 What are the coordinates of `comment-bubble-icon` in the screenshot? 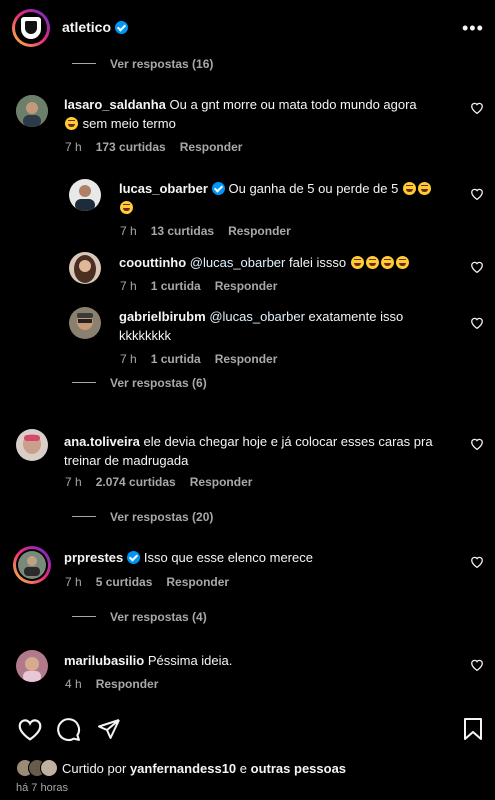 It's located at (68, 729).